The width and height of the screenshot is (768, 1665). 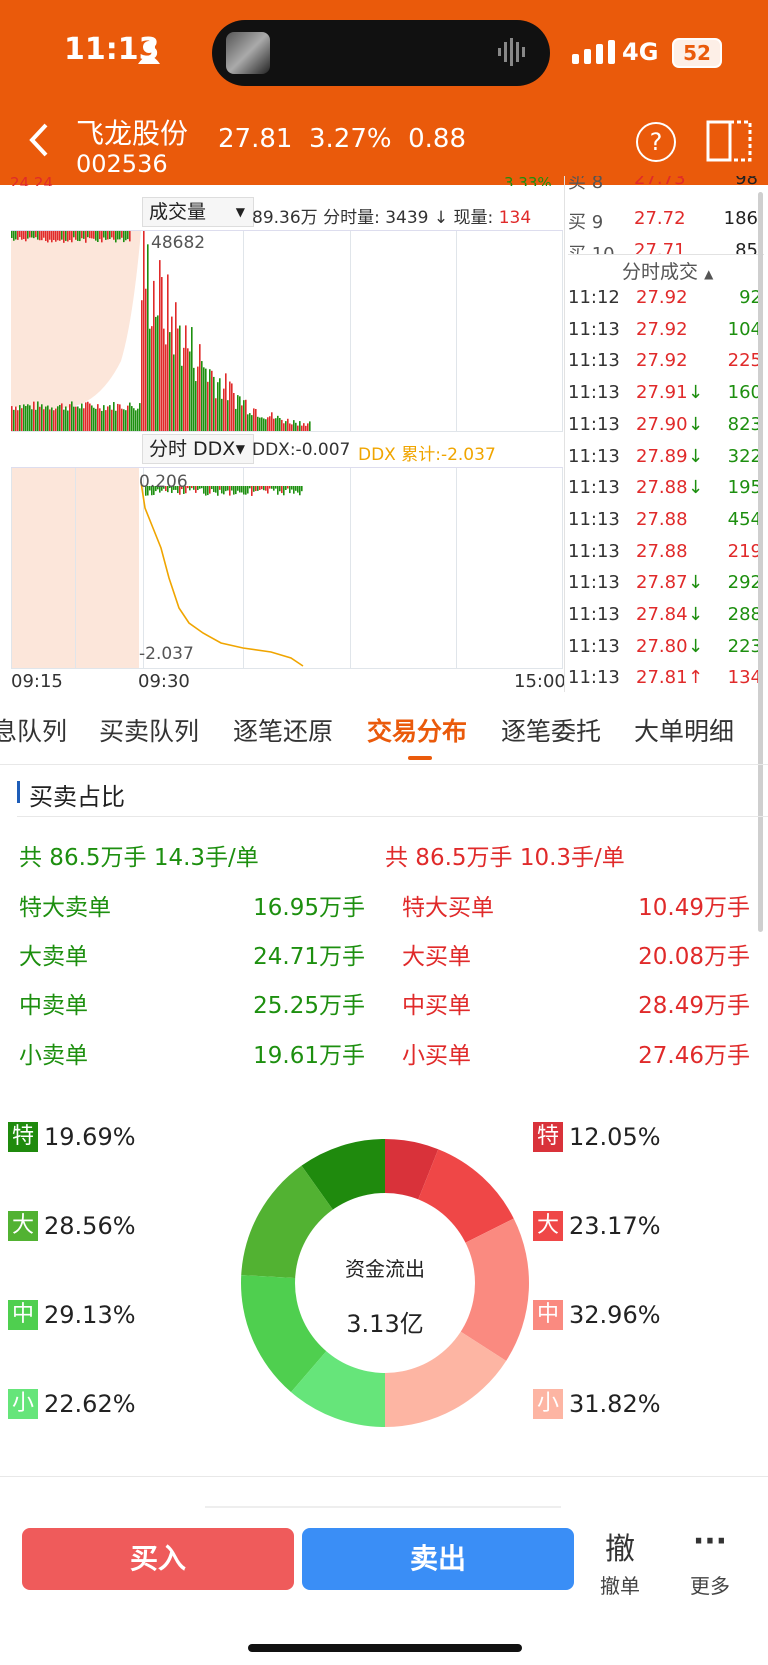 What do you see at coordinates (149, 730) in the screenshot?
I see `tab-buy-sell-queue: 买卖队列` at bounding box center [149, 730].